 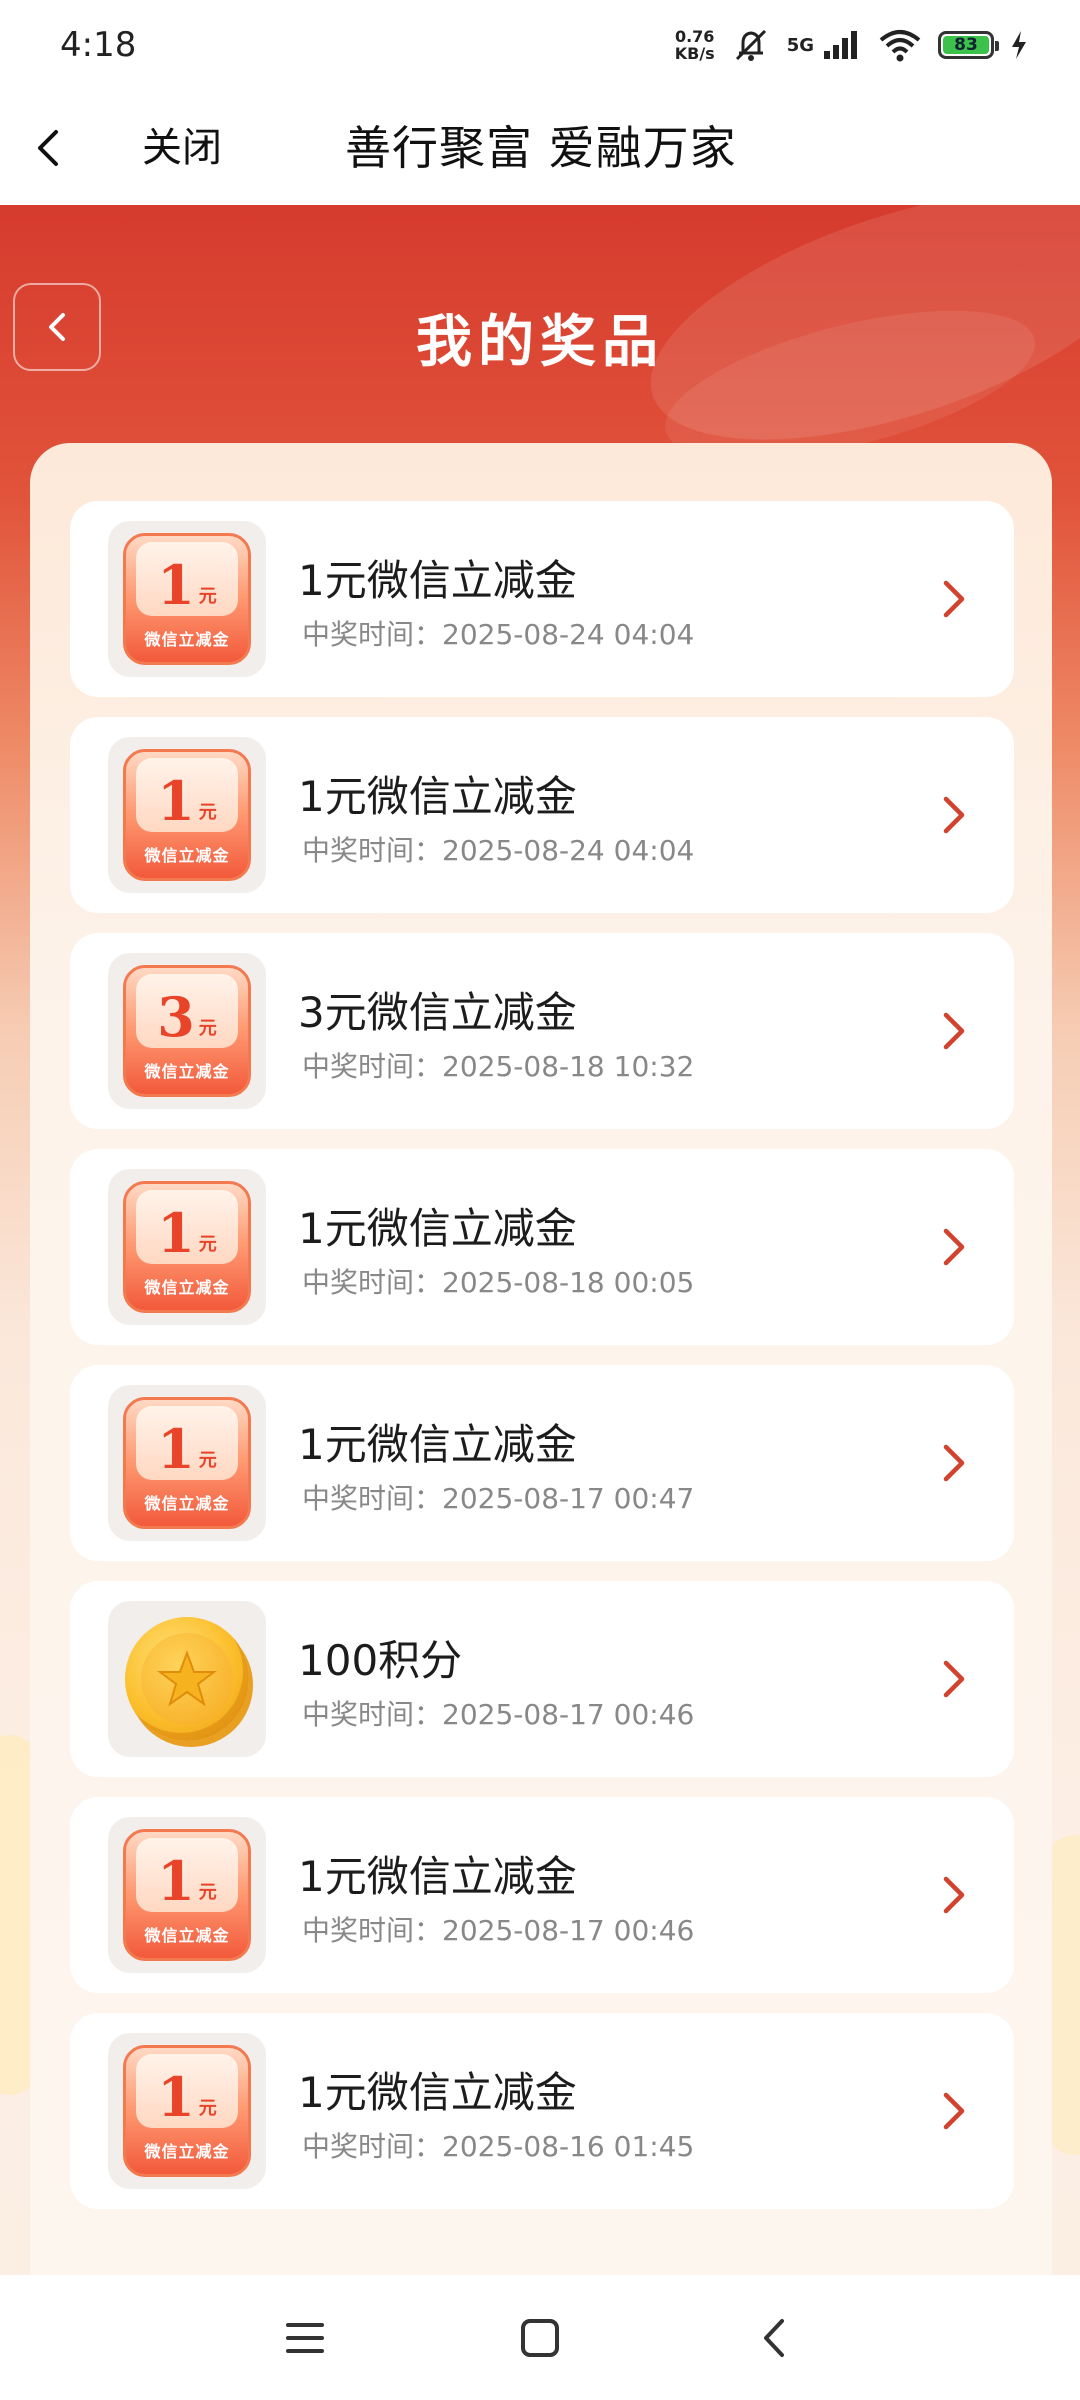 I want to click on prize-time: 中奖时间：2025-08-17 00:47, so click(x=498, y=1497).